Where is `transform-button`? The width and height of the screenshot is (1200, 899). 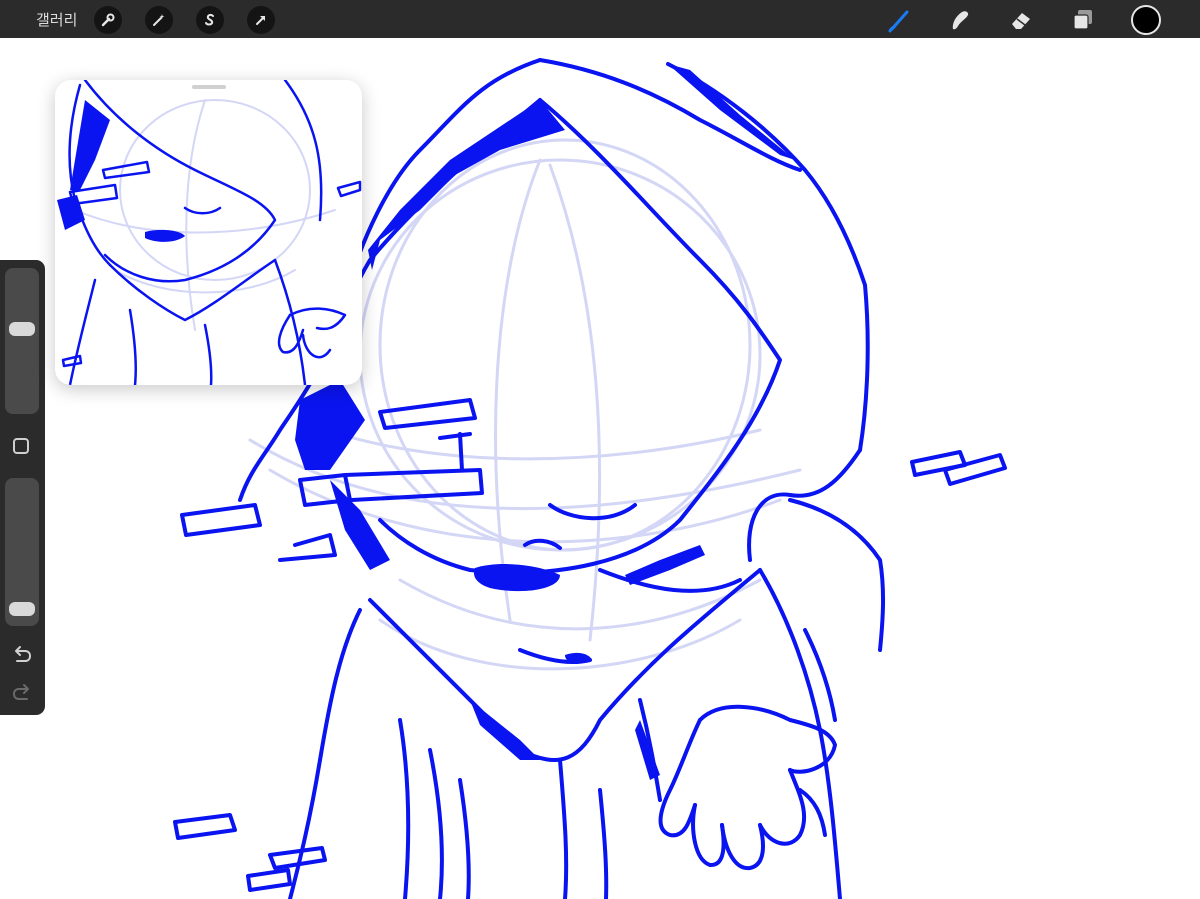
transform-button is located at coordinates (261, 20).